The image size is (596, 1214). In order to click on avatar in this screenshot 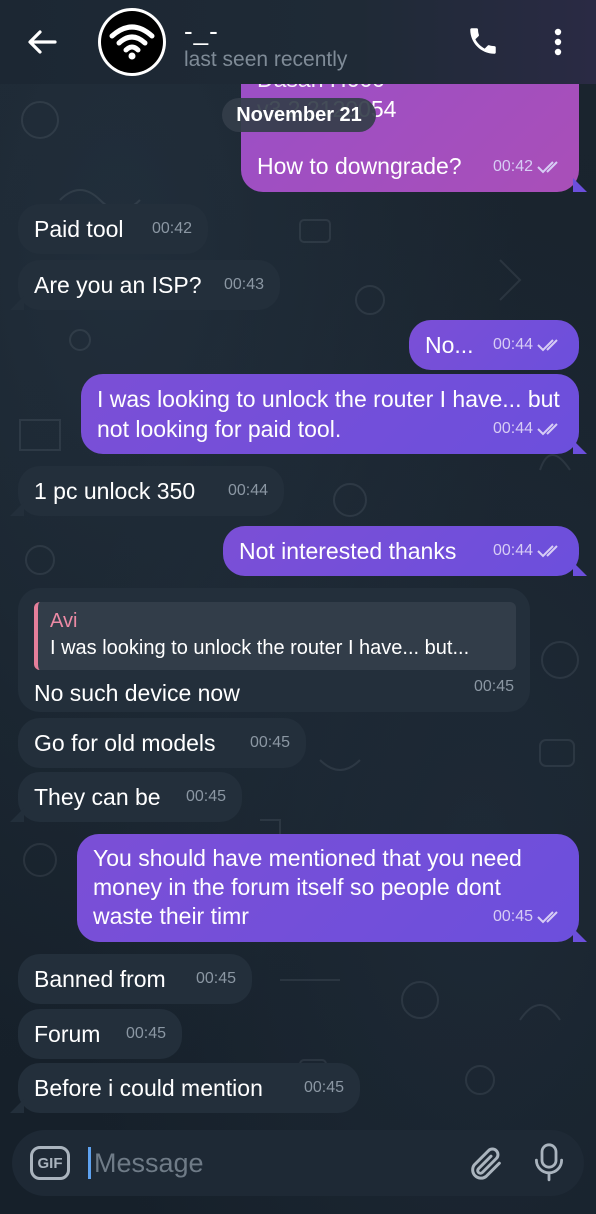, I will do `click(132, 42)`.